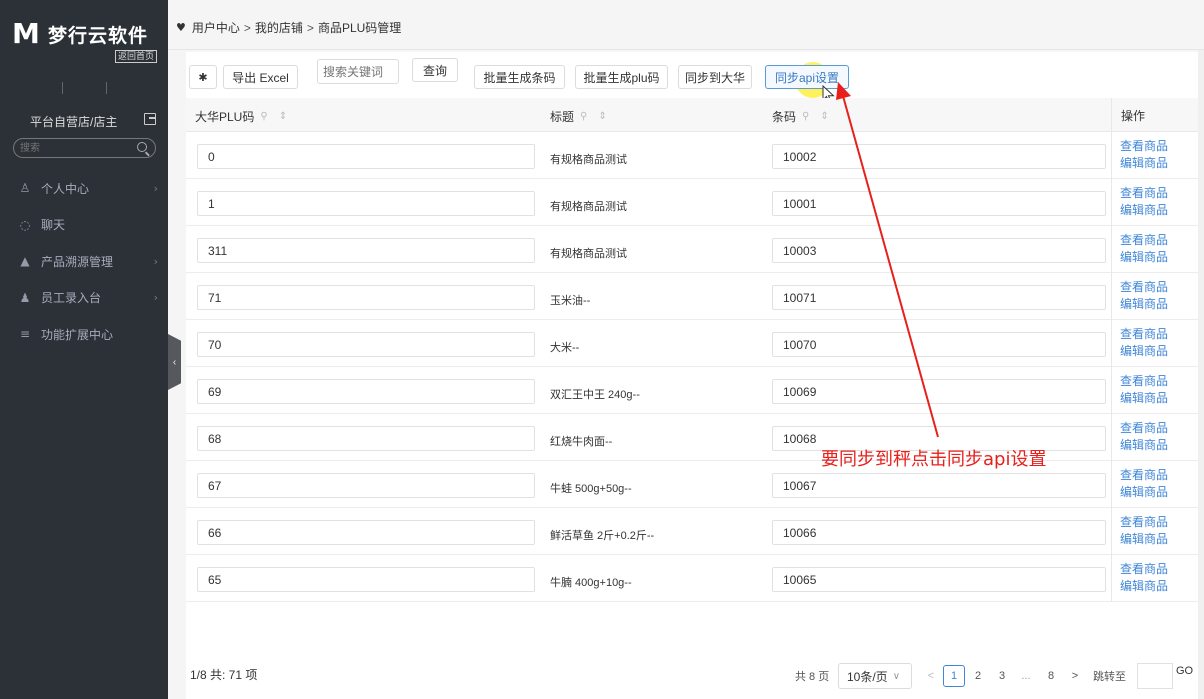 The height and width of the screenshot is (699, 1204). Describe the element at coordinates (939, 344) in the screenshot. I see `barcode-input: 10070` at that location.